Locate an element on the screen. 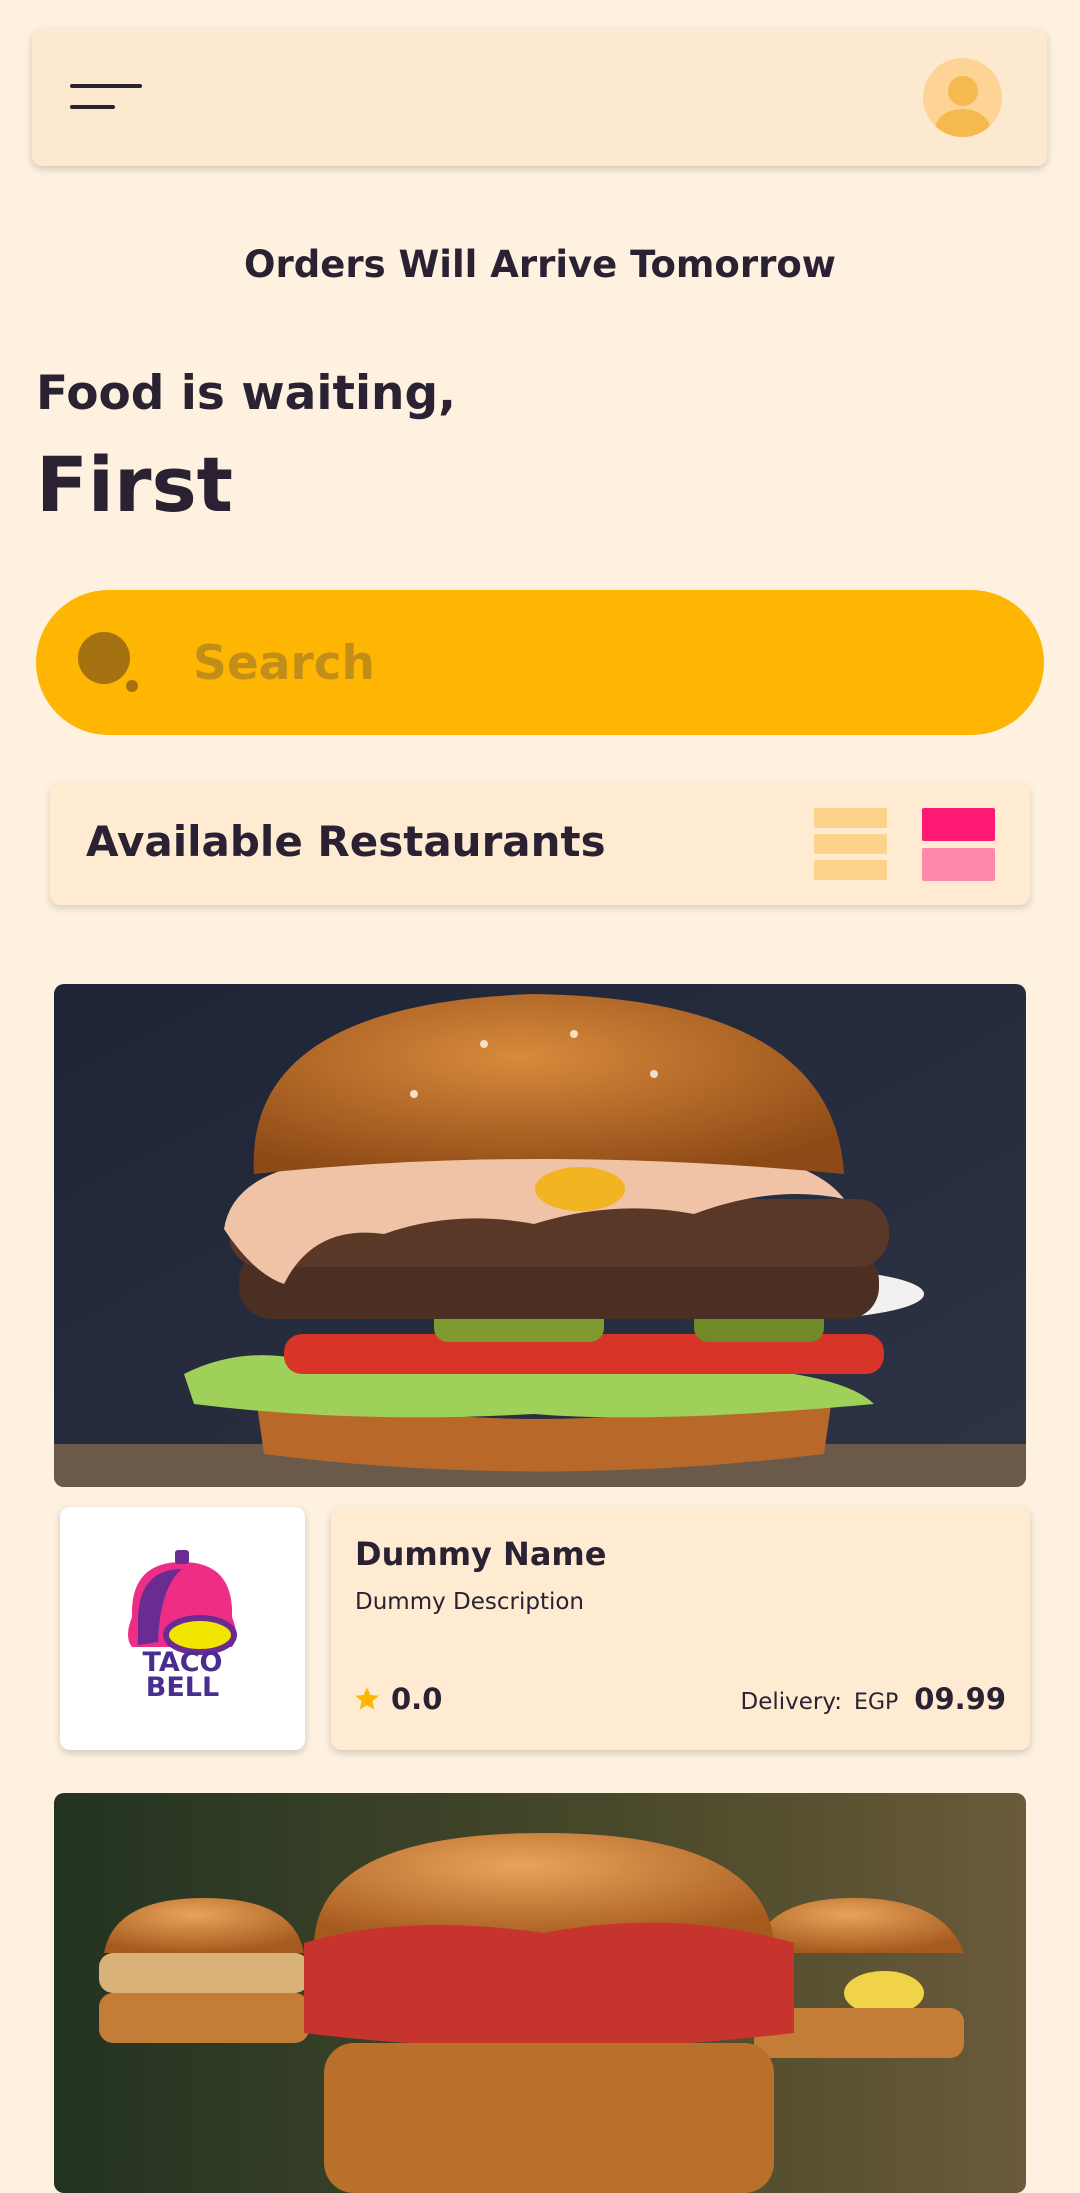  restaurant-logo: TACO BELL is located at coordinates (182, 1628).